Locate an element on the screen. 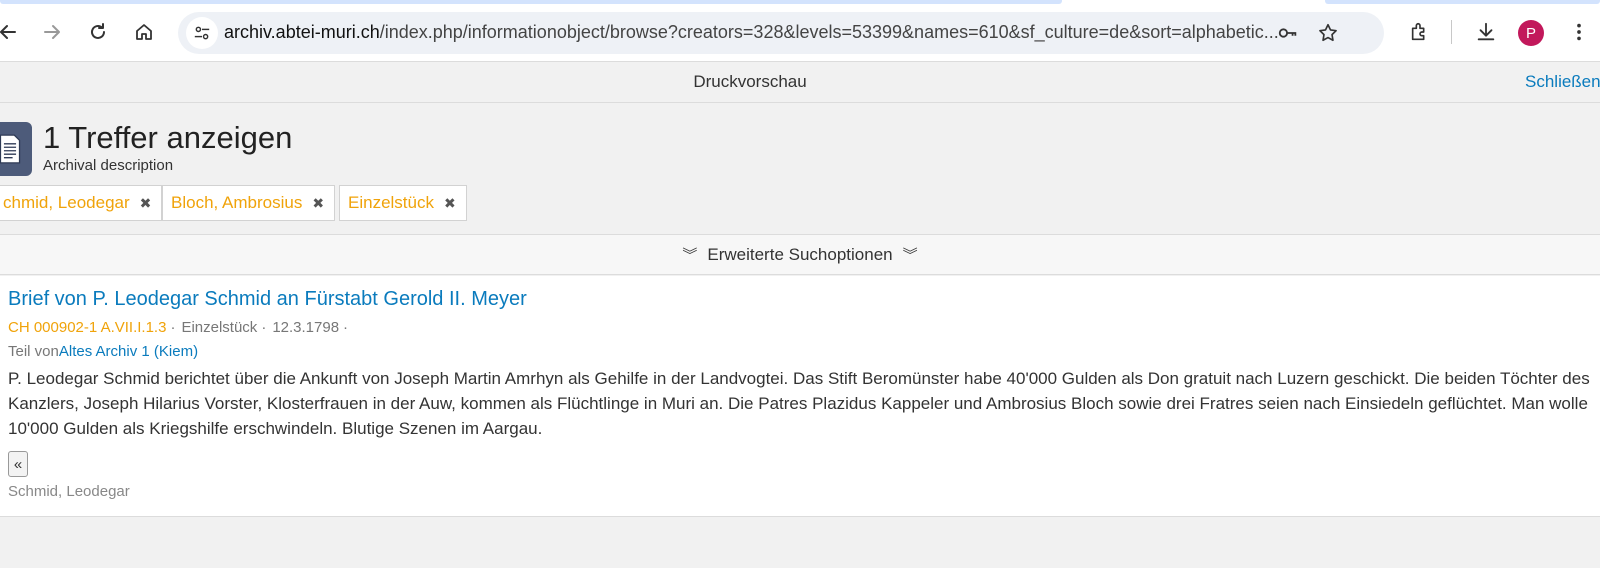 The height and width of the screenshot is (568, 1600). profile-avatar: P is located at coordinates (1531, 33).